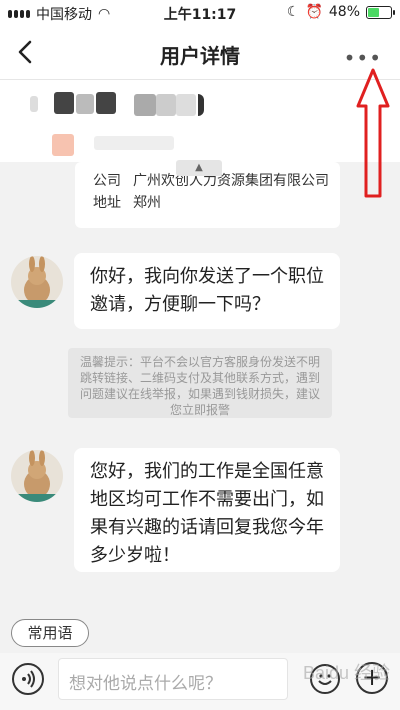 The height and width of the screenshot is (710, 400). I want to click on company-value: 广州欢创人力资源集团有限公司, so click(231, 181).